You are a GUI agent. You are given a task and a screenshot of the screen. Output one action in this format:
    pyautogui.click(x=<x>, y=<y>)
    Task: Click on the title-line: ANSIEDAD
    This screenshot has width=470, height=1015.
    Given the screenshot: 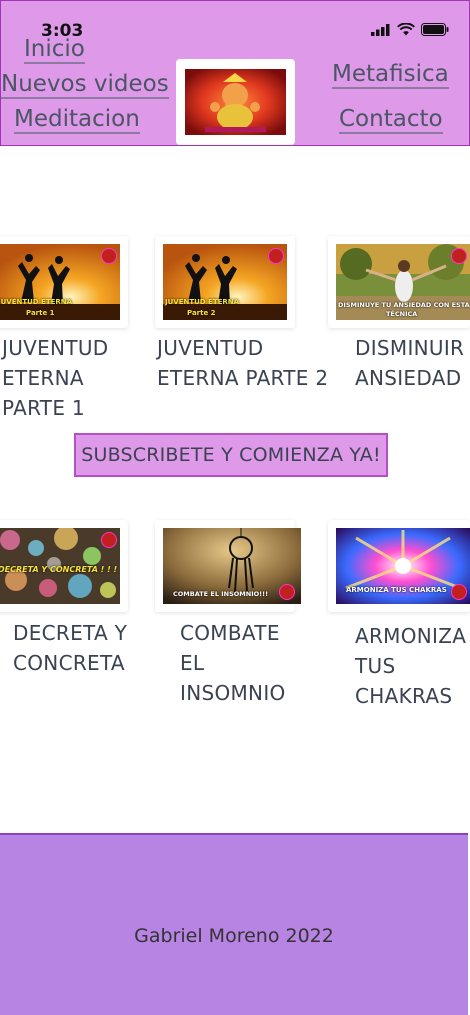 What is the action you would take?
    pyautogui.click(x=408, y=378)
    